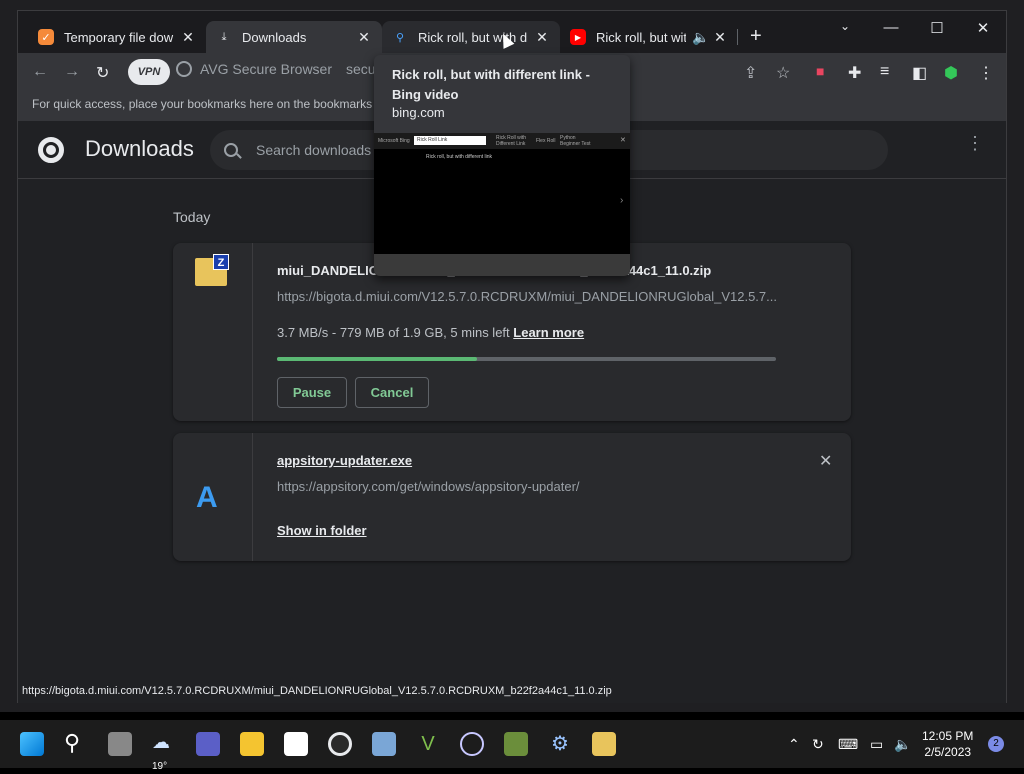 The width and height of the screenshot is (1024, 774). Describe the element at coordinates (76, 744) in the screenshot. I see `search-icon: ⚲` at that location.